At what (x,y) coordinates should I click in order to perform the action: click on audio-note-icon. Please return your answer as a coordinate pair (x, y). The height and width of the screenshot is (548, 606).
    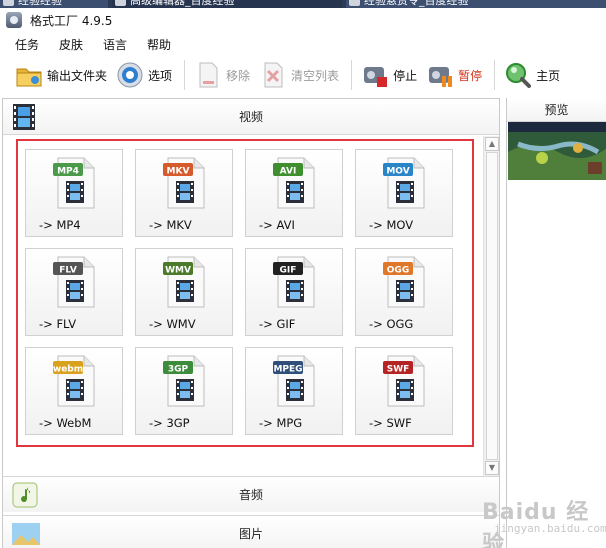
    Looking at the image, I should click on (26, 495).